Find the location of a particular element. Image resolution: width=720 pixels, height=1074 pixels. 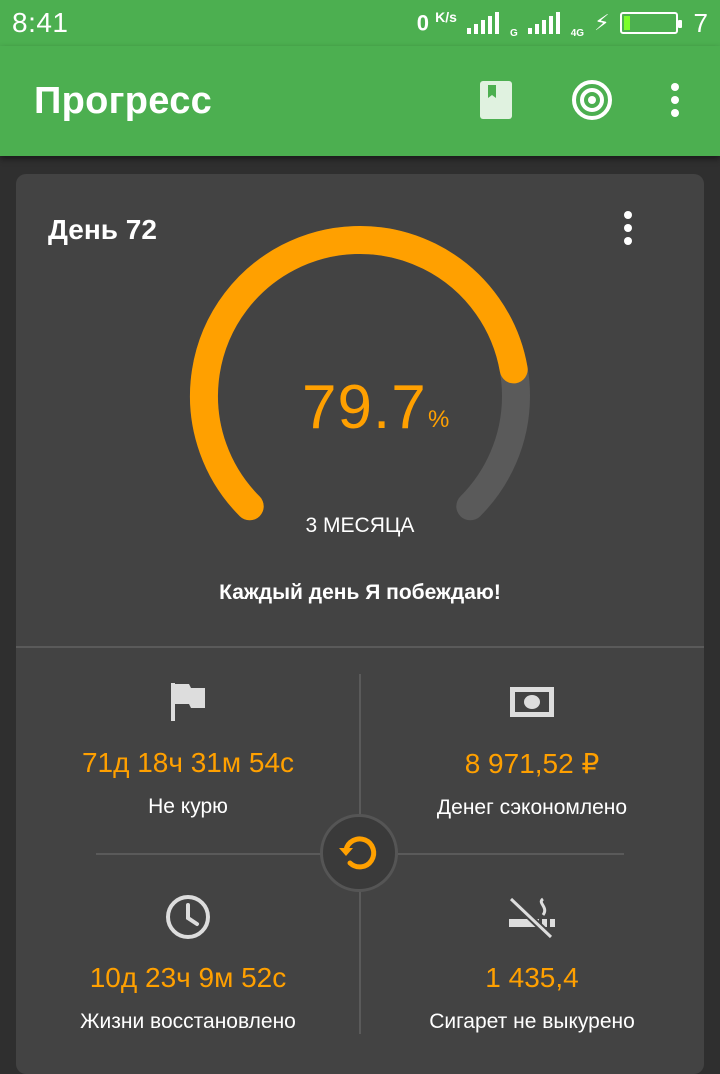

stat-value: 10д 23ч 9м 52с is located at coordinates (188, 977).